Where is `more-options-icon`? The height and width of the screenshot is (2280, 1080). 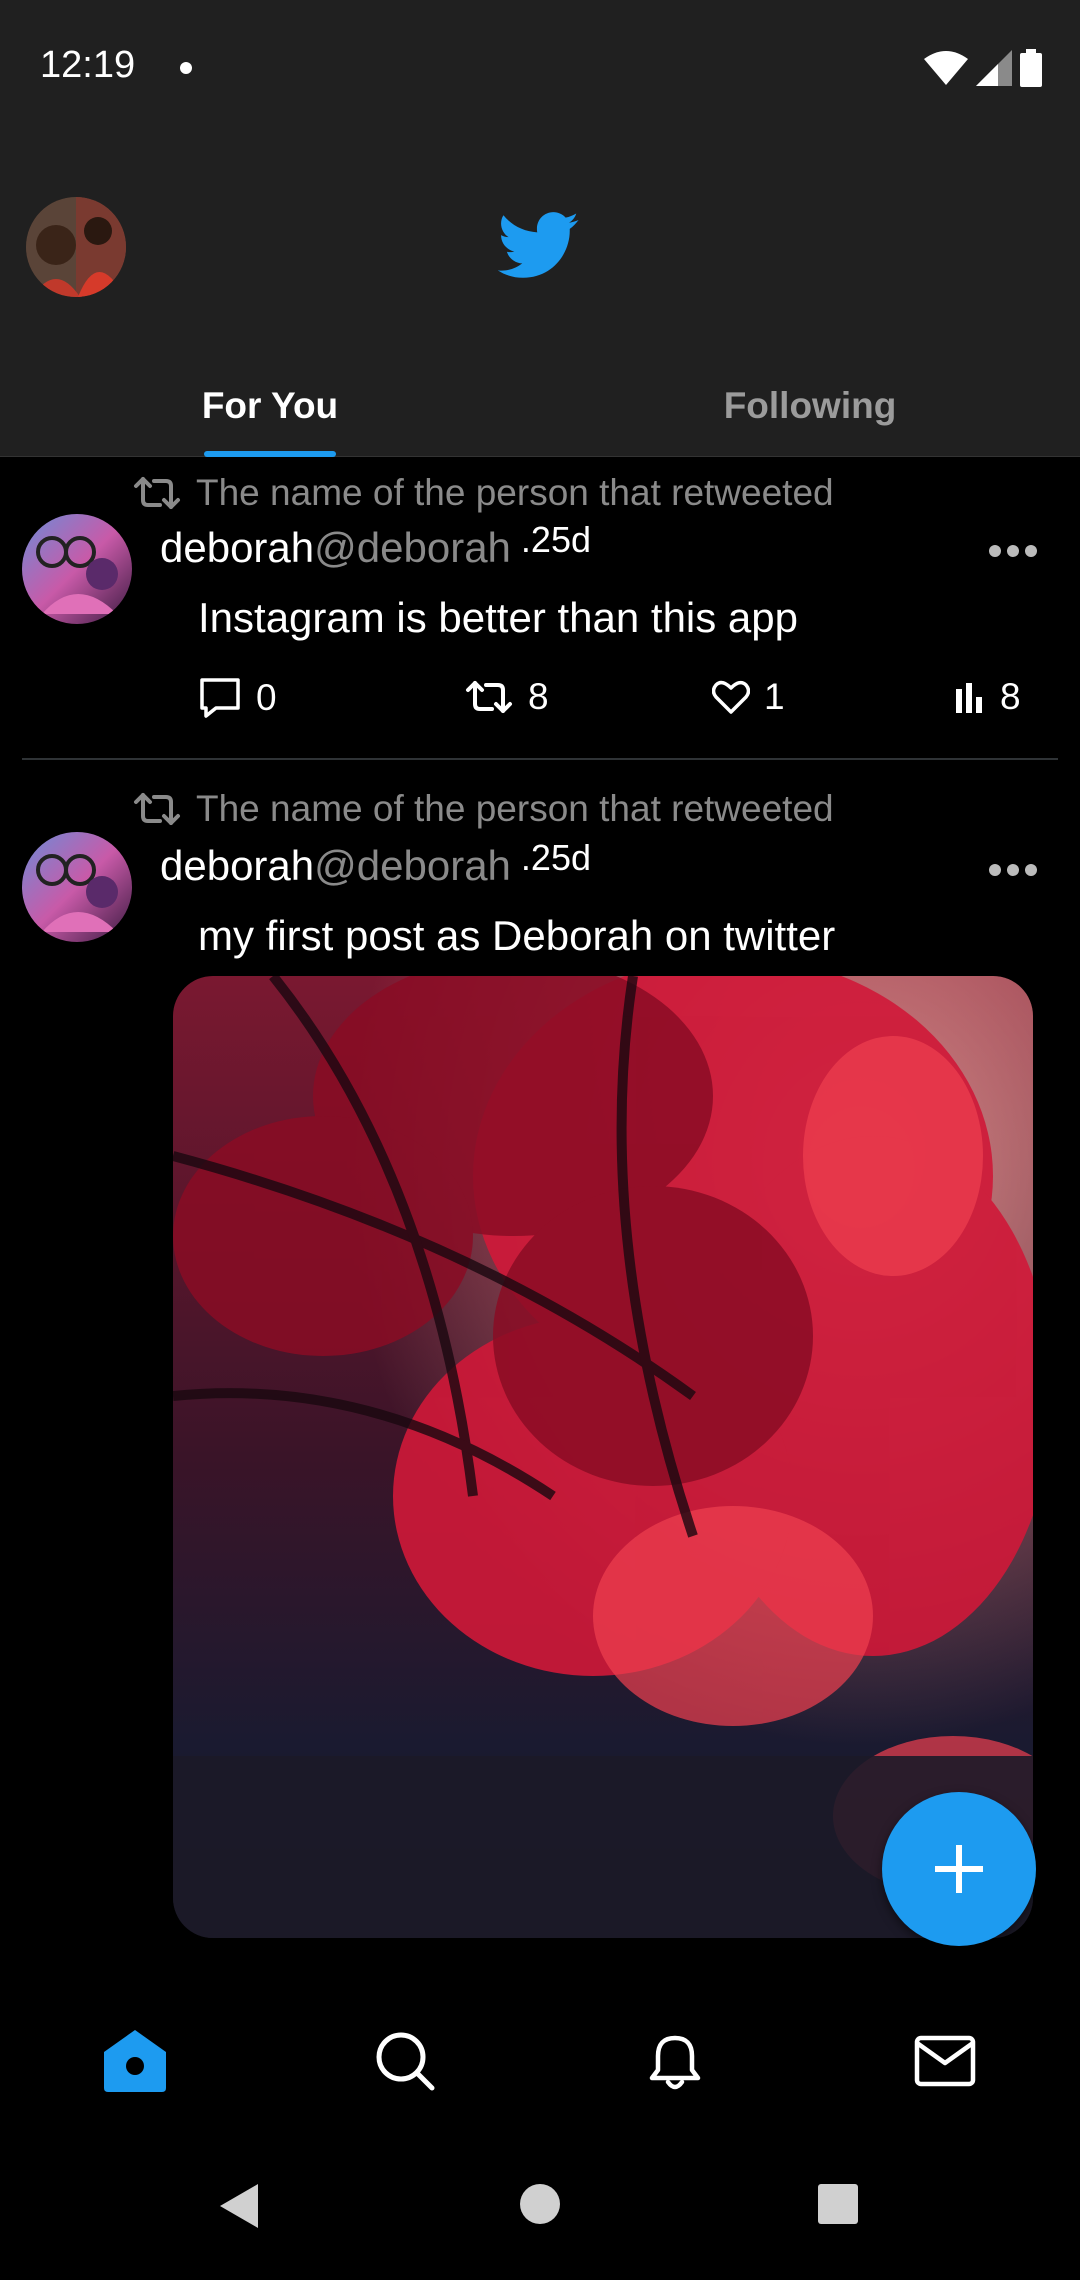
more-options-icon is located at coordinates (1013, 870).